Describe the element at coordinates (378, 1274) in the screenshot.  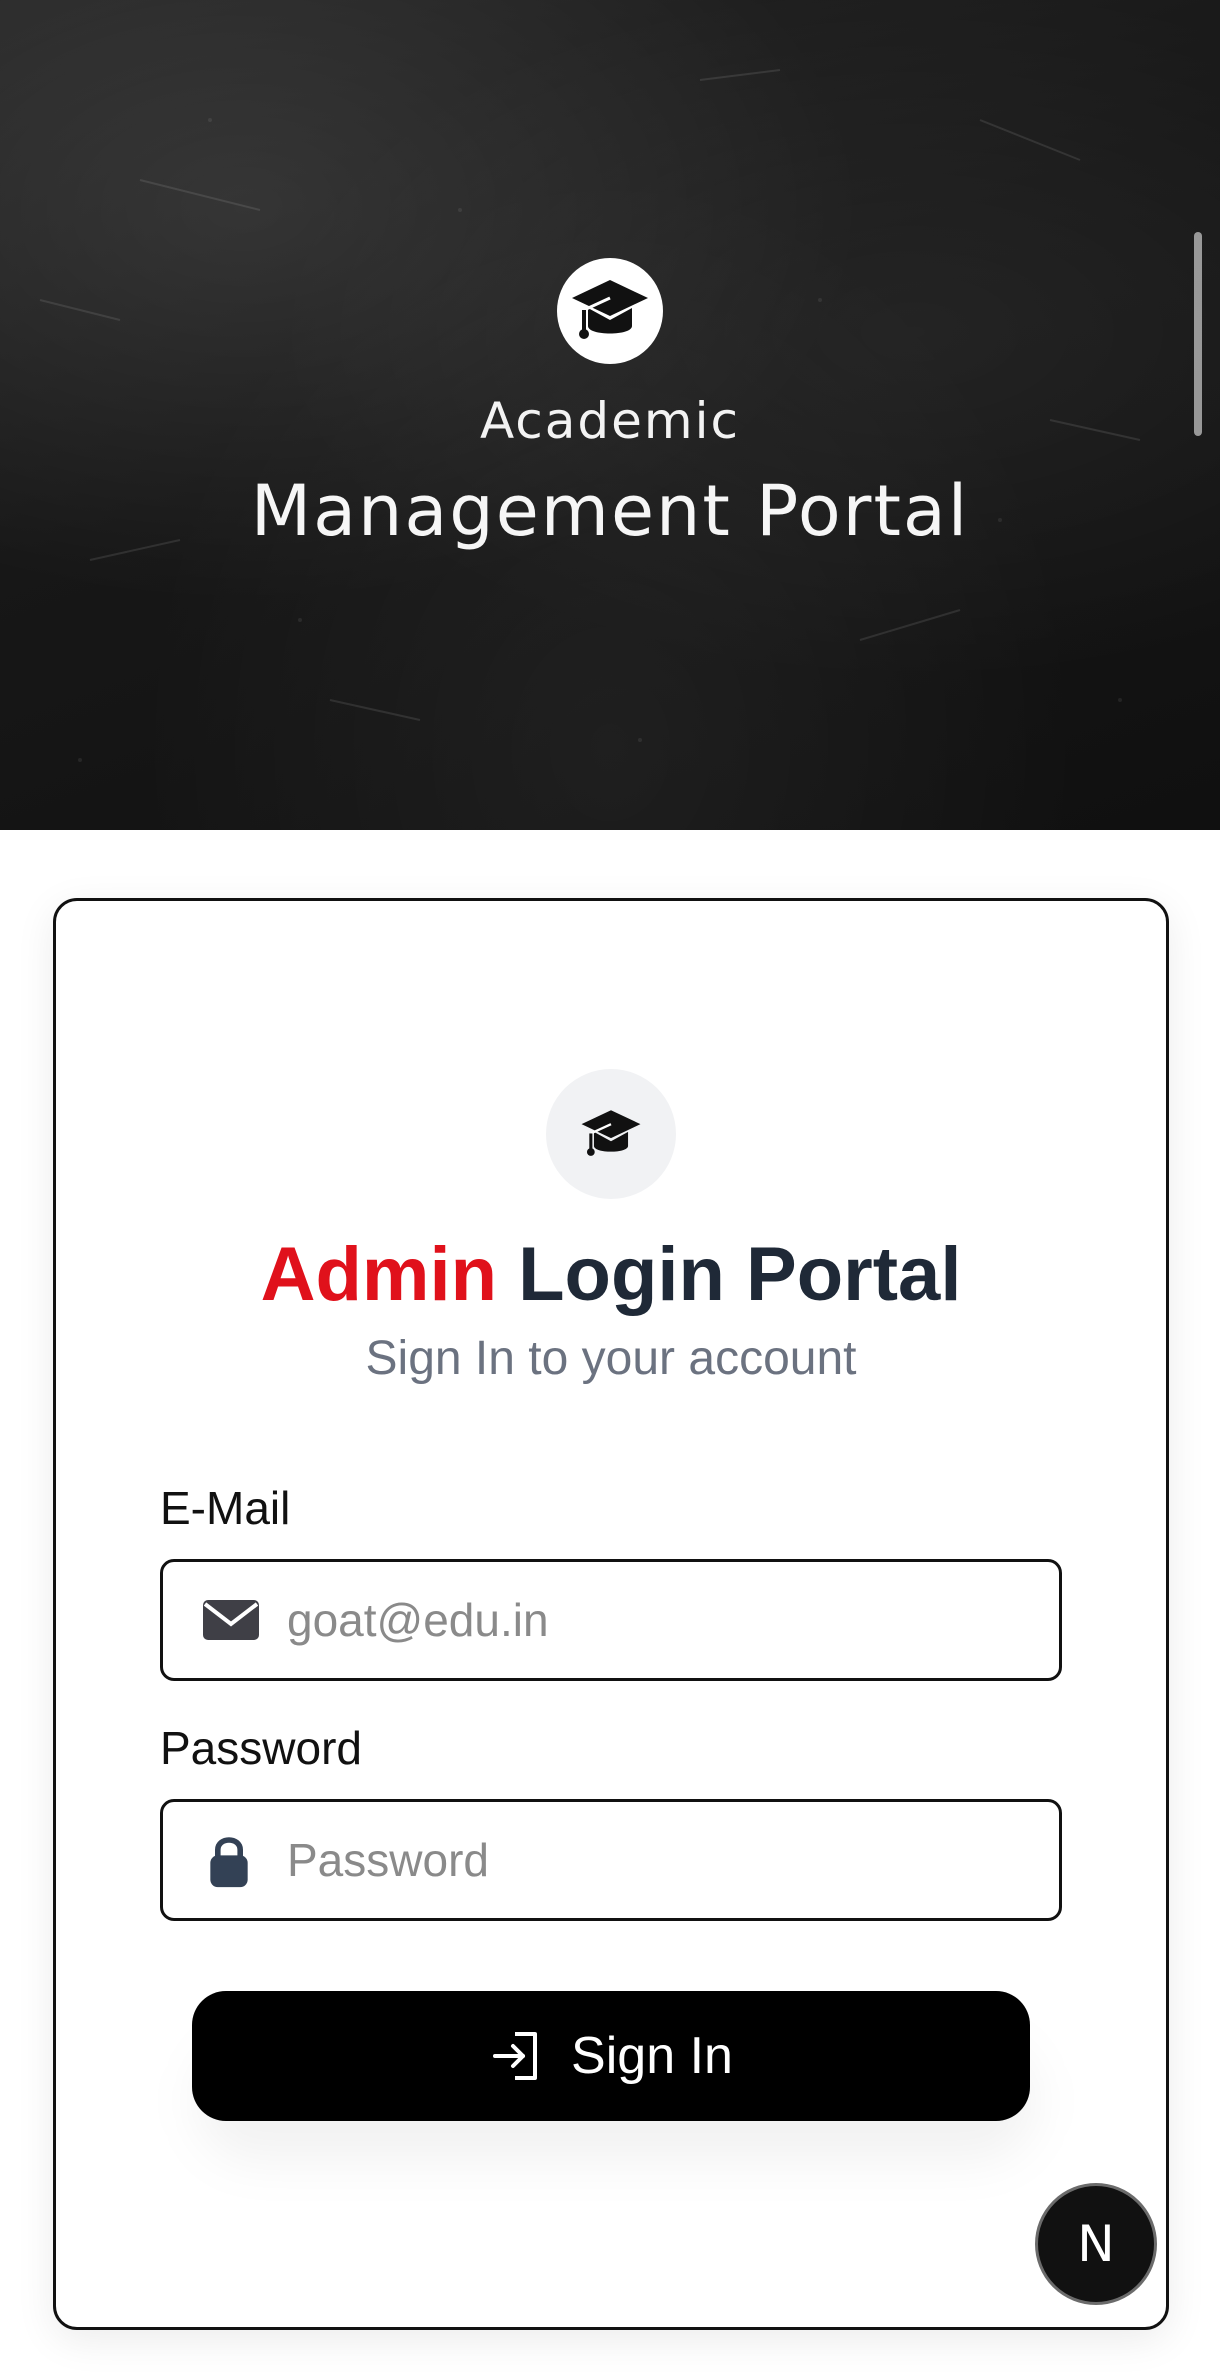
I see `title-highlight: Admin` at that location.